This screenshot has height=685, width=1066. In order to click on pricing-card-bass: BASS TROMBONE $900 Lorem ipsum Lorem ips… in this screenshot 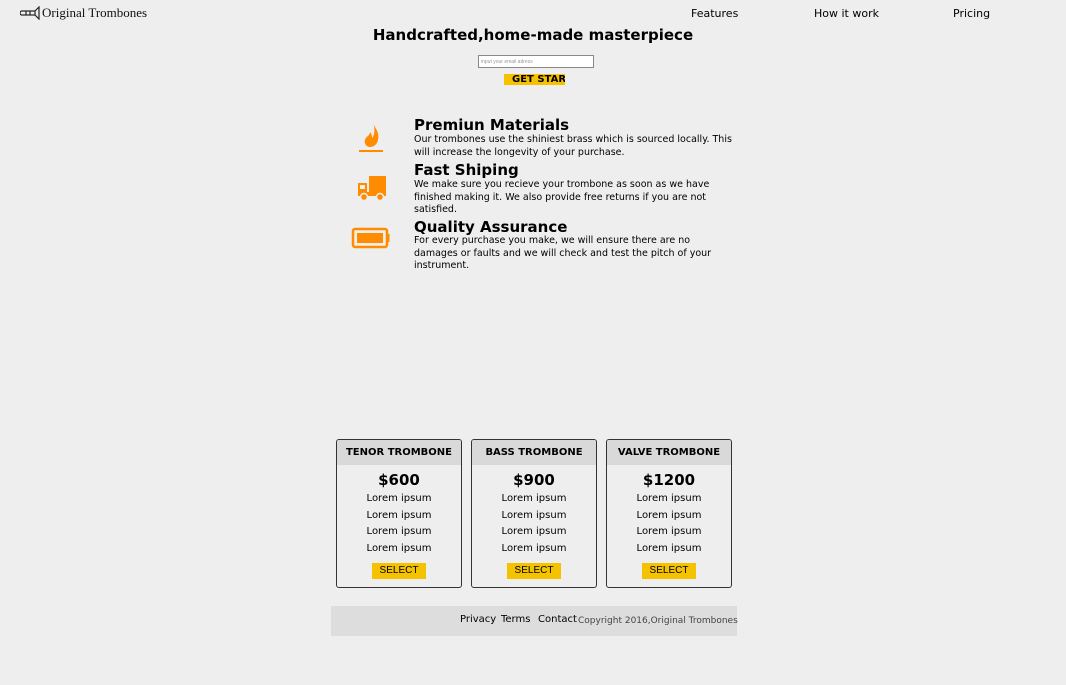, I will do `click(534, 513)`.